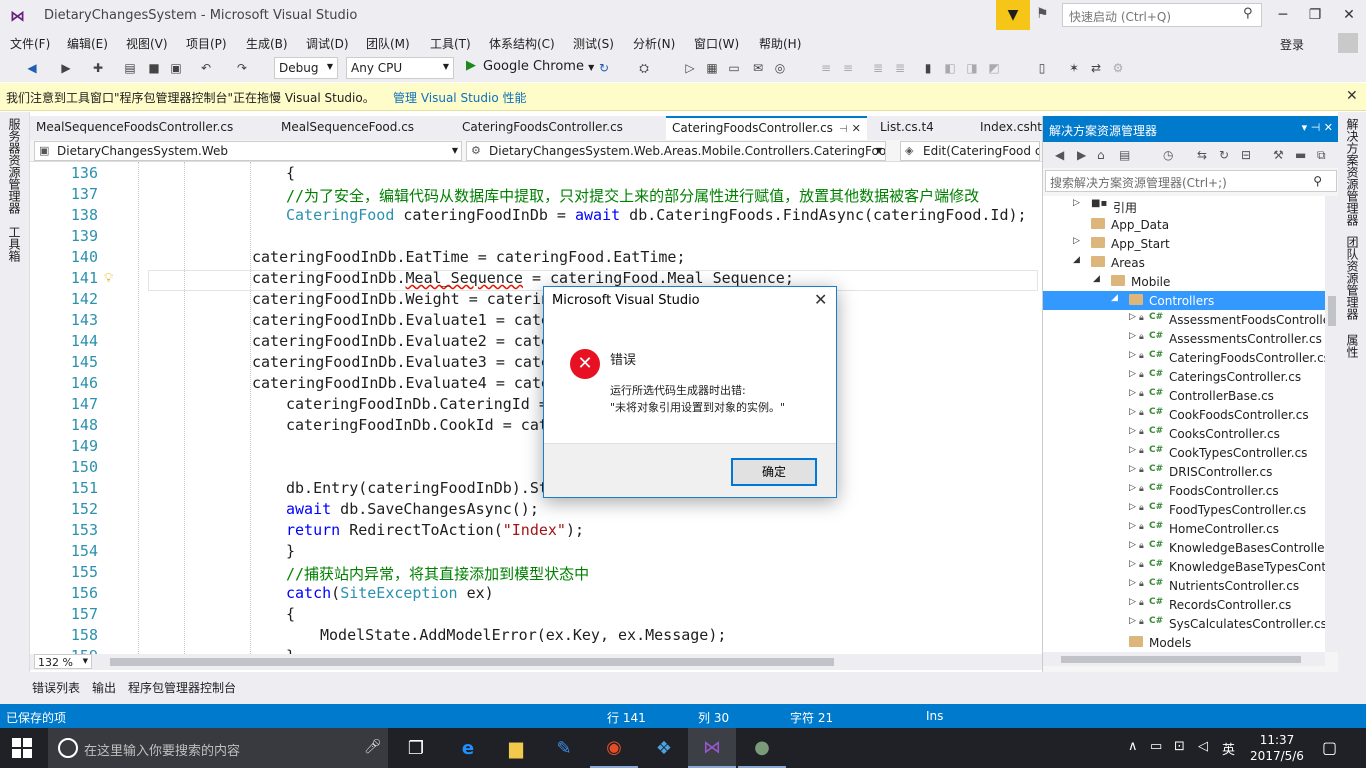 The image size is (1366, 768). What do you see at coordinates (1184, 205) in the screenshot?
I see `tree-item: ▷ ■▪ 引用` at bounding box center [1184, 205].